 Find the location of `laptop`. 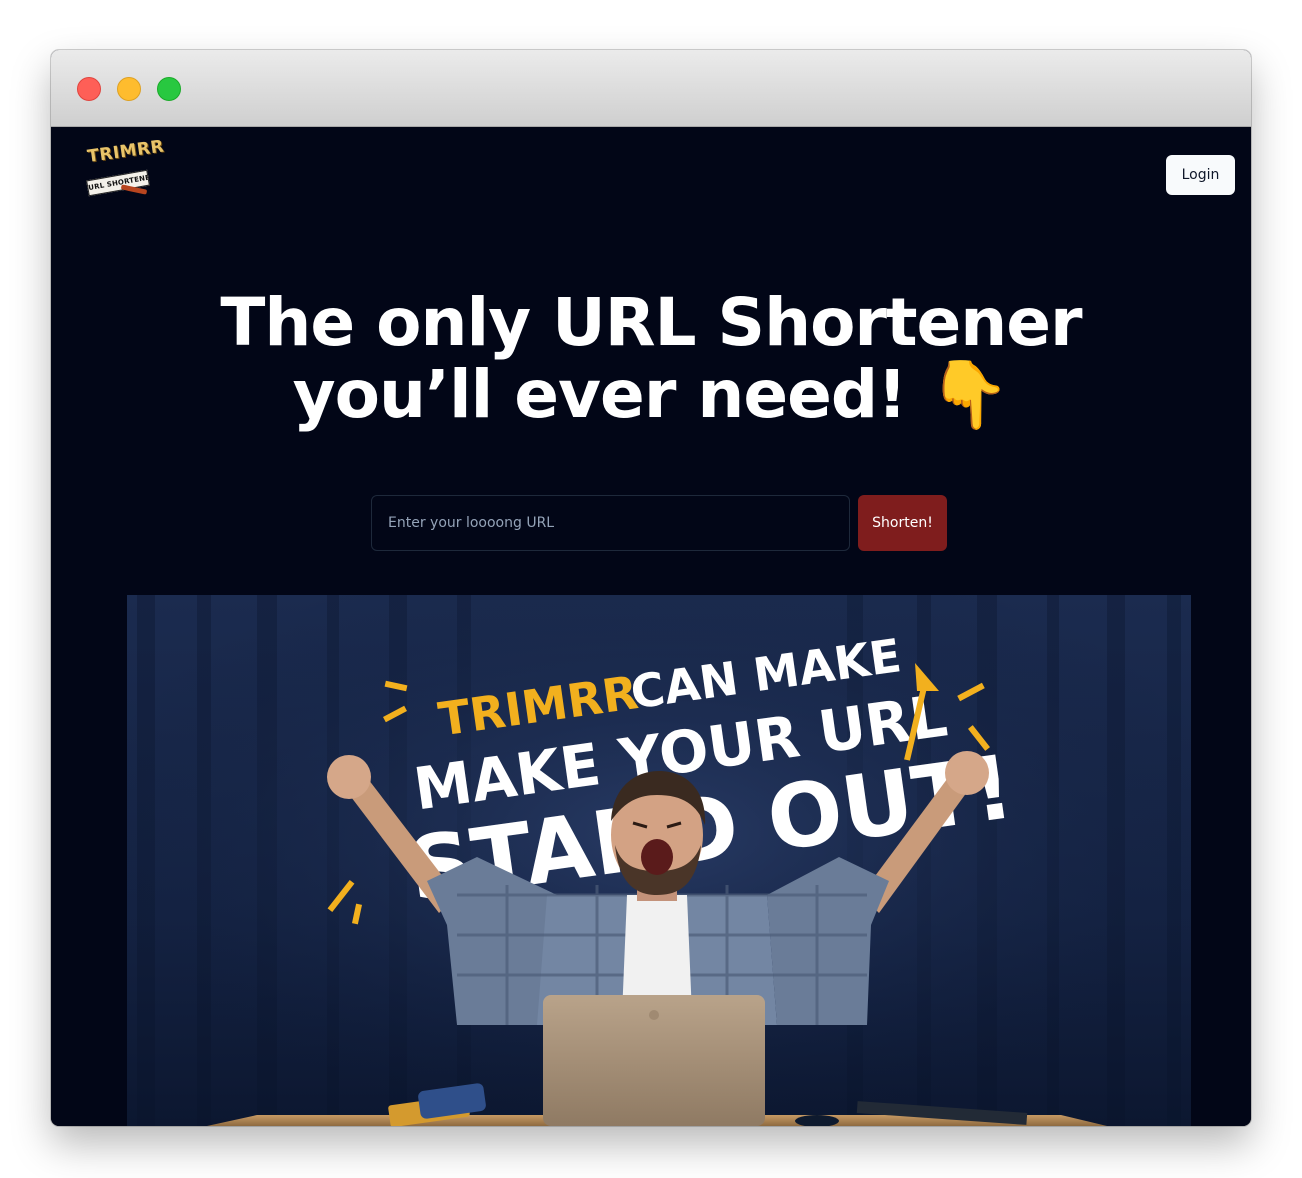

laptop is located at coordinates (654, 1060).